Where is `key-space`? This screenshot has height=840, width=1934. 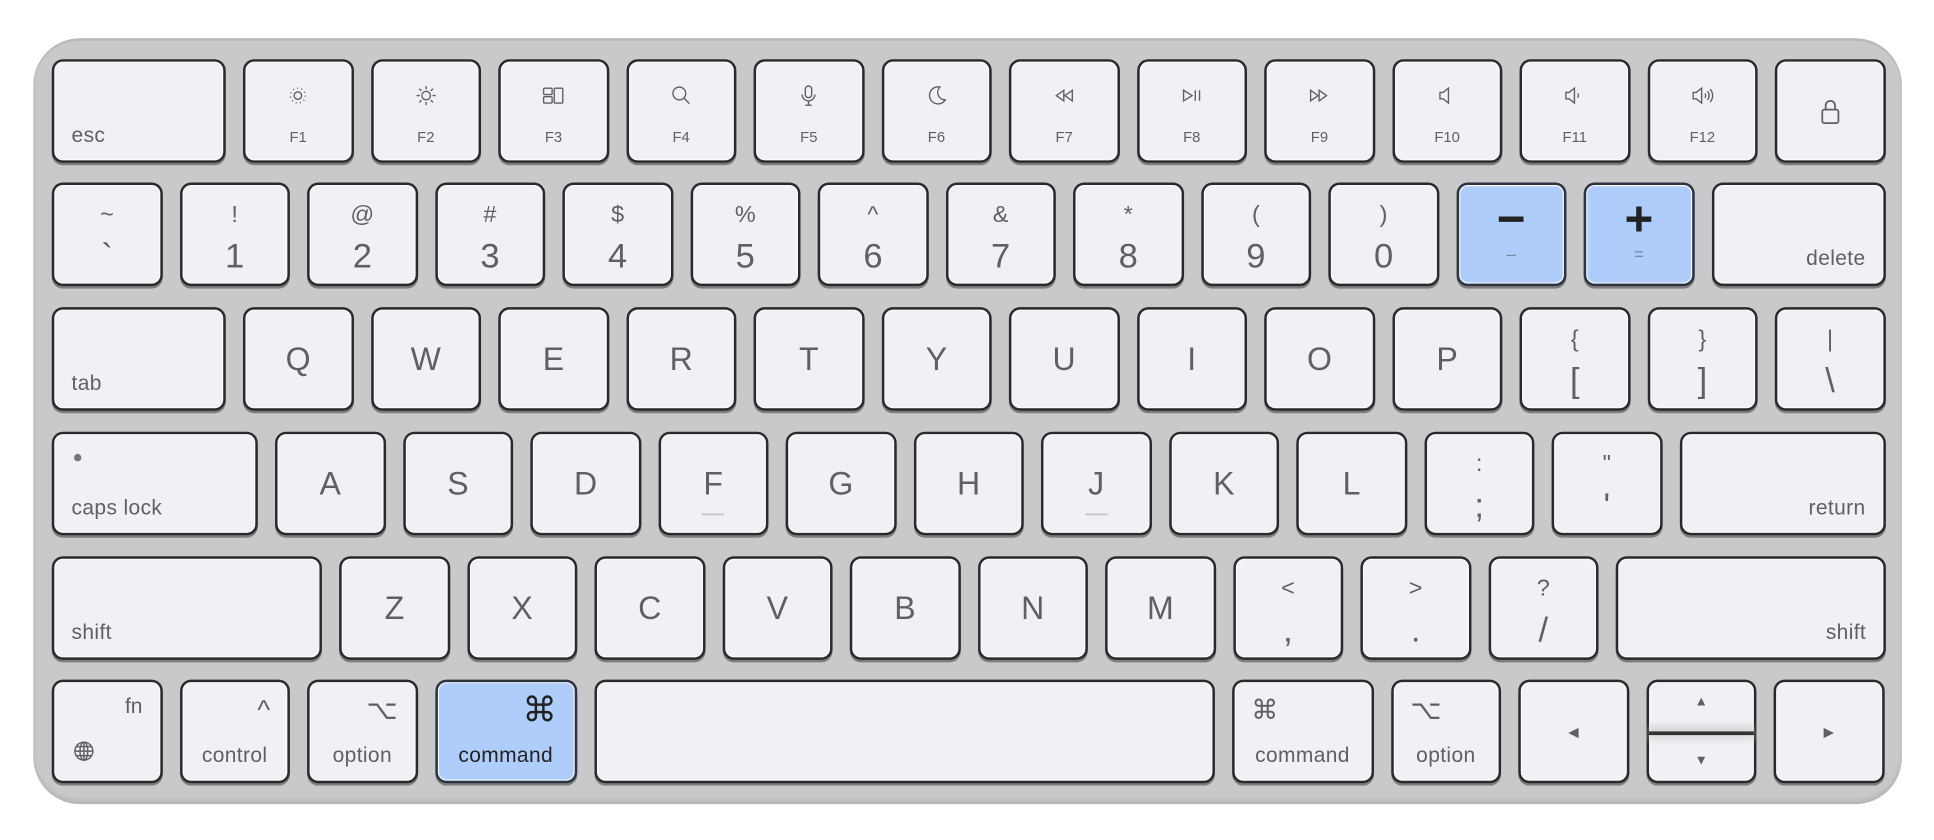
key-space is located at coordinates (904, 731).